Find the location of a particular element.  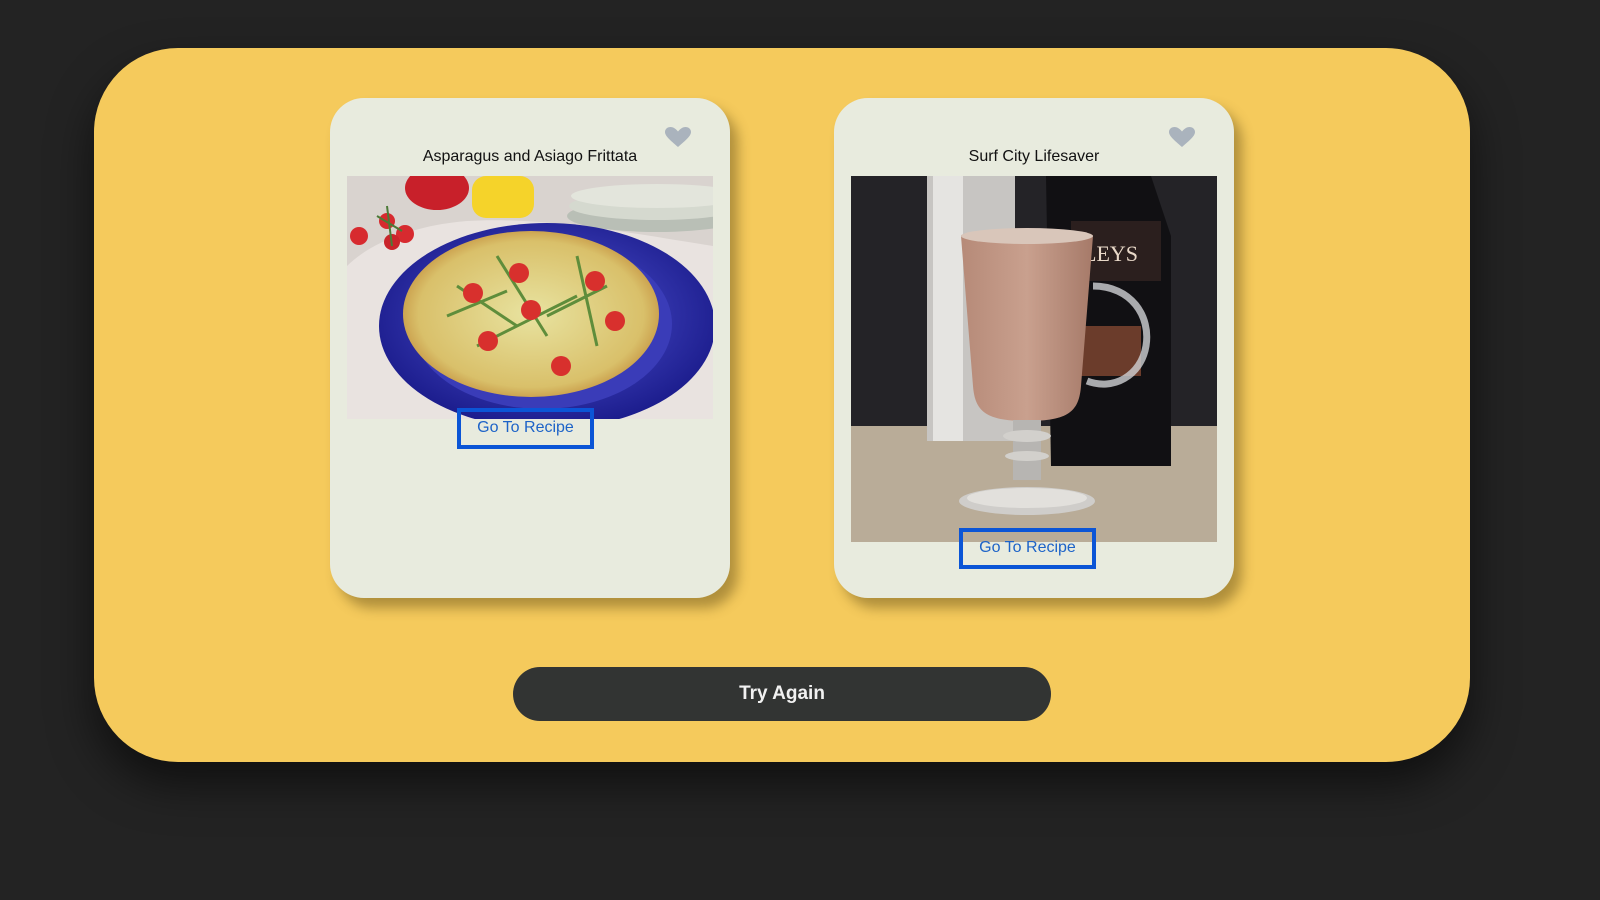

recipe-title: Surf City Lifesaver is located at coordinates (1034, 156).